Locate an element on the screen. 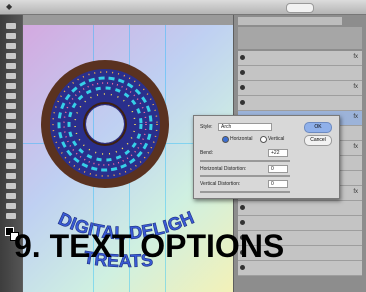 This screenshot has height=292, width=366. horizontal-distortion-label: Horizontal Distortion: is located at coordinates (223, 169).